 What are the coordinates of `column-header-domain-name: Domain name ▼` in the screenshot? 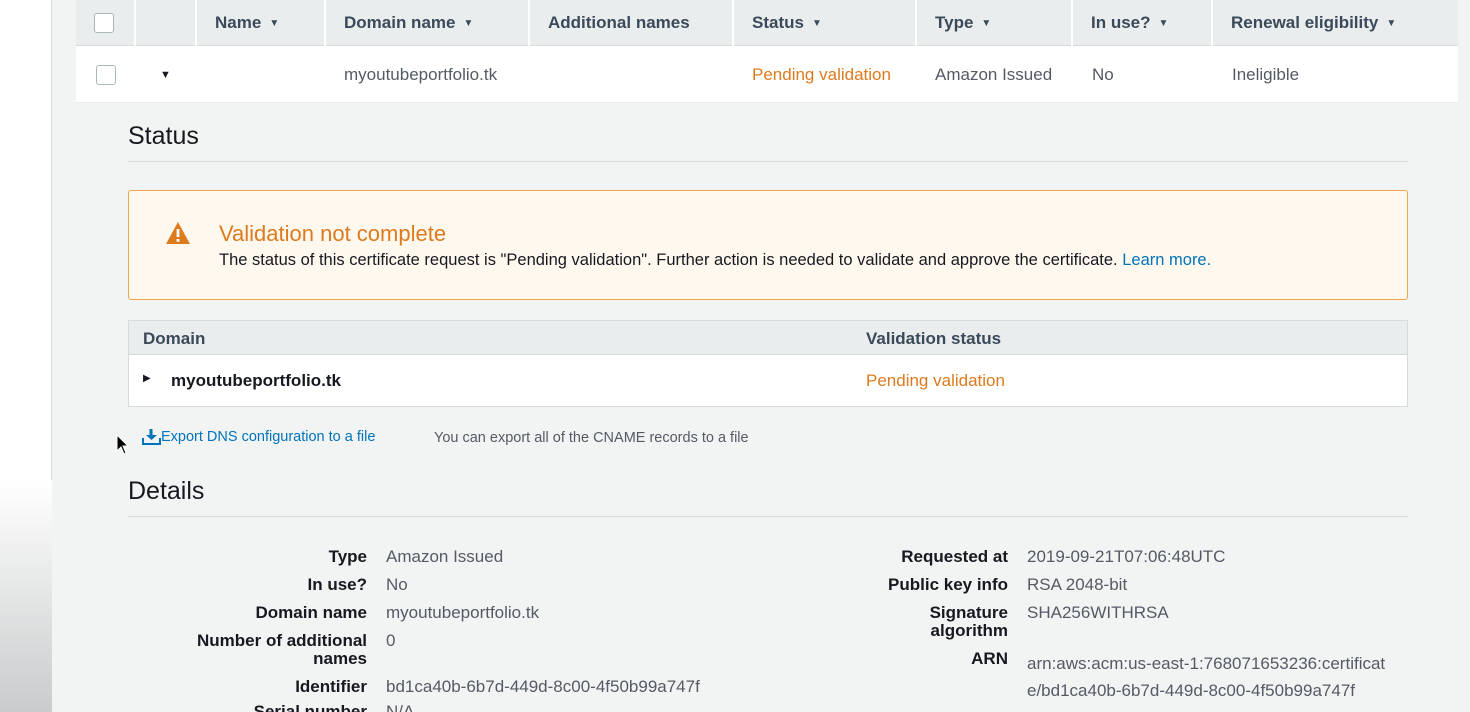 It's located at (428, 23).